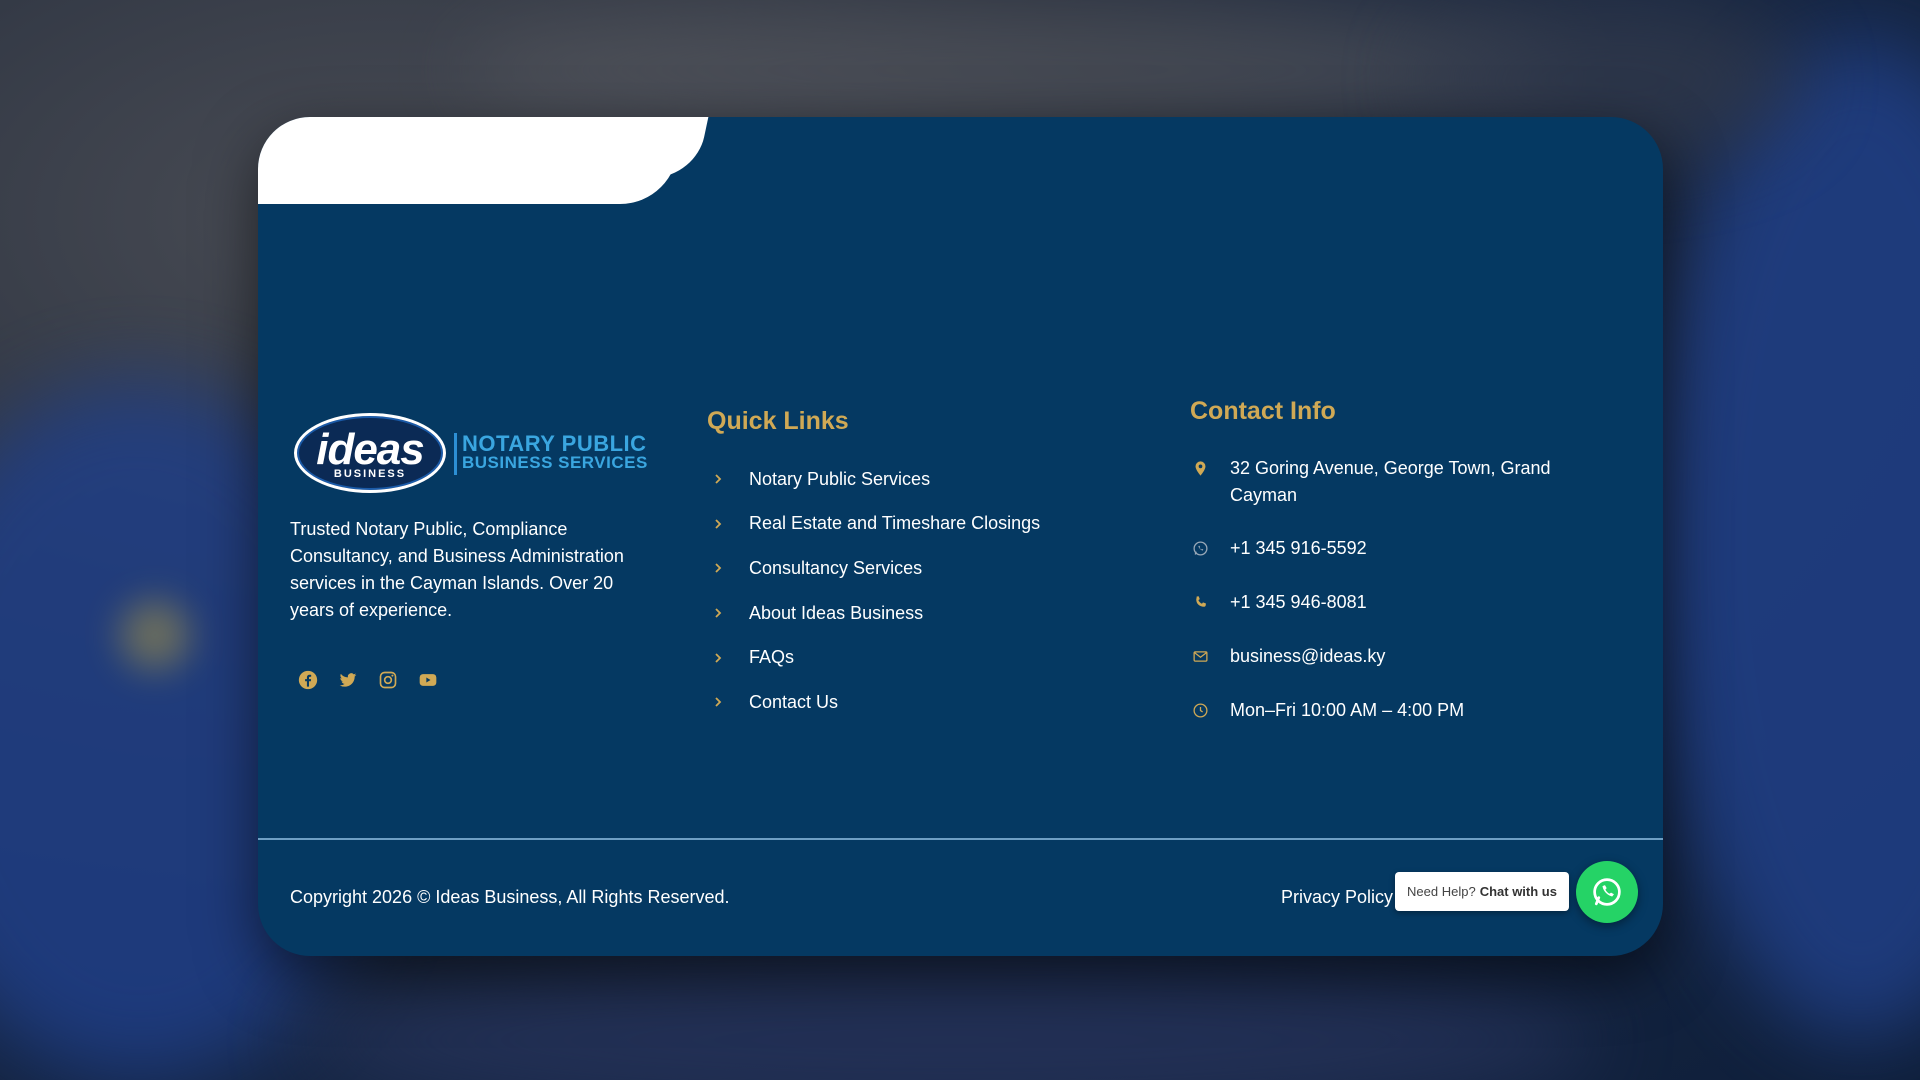 The image size is (1920, 1080). Describe the element at coordinates (960, 839) in the screenshot. I see `footer-divider` at that location.